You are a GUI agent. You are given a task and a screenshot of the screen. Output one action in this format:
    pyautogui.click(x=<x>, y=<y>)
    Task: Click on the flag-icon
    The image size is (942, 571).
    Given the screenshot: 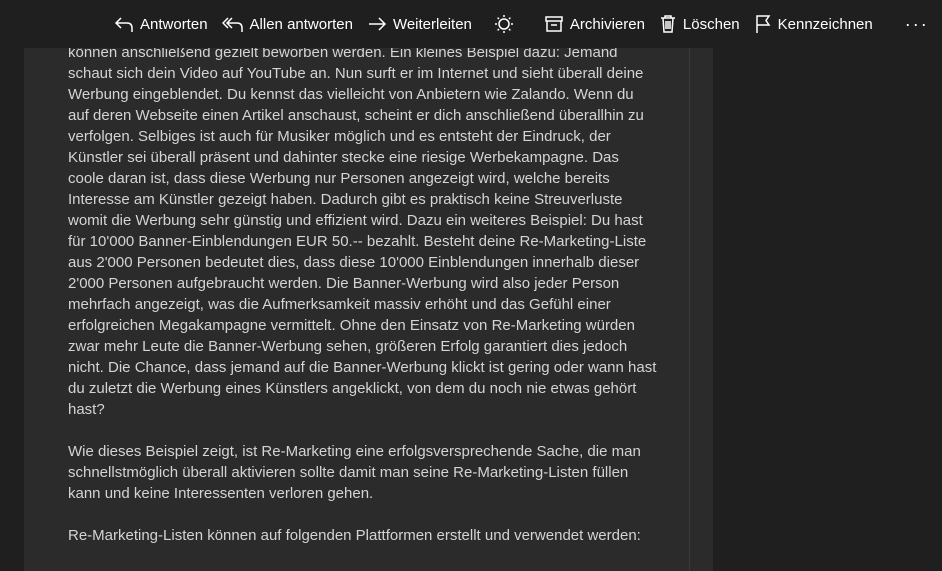 What is the action you would take?
    pyautogui.click(x=763, y=24)
    